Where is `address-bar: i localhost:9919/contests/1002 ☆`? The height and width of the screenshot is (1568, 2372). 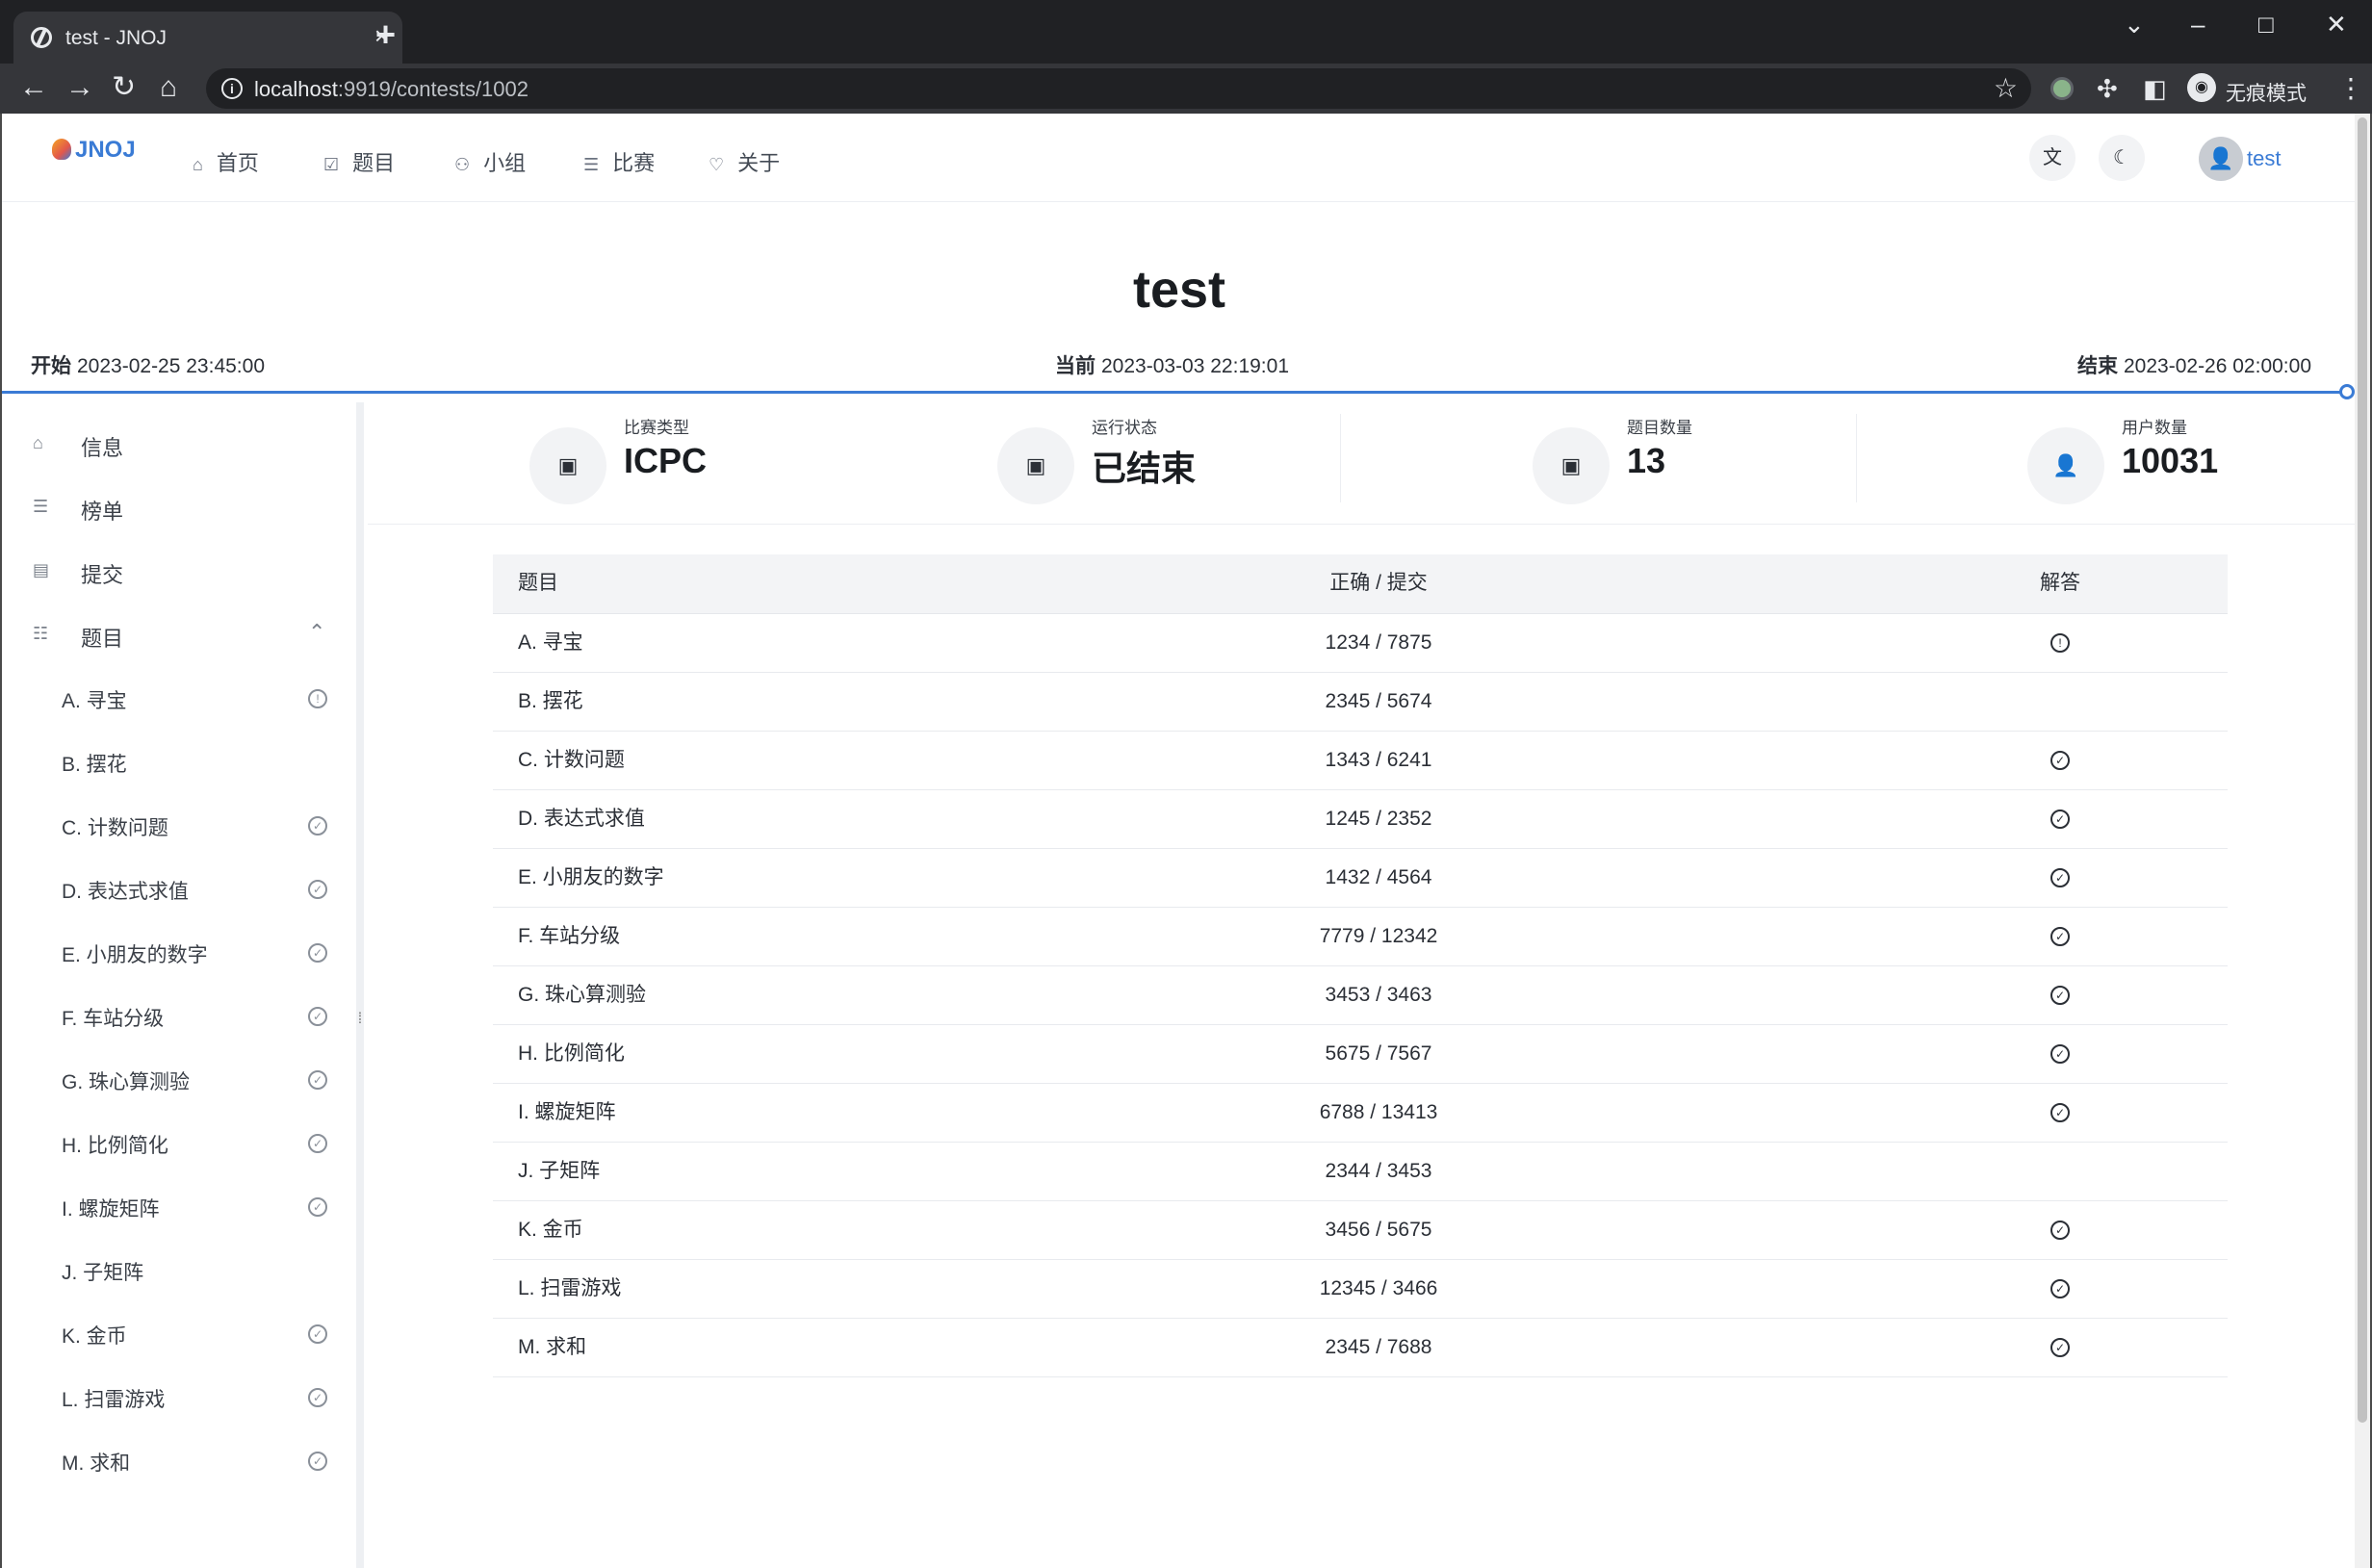 address-bar: i localhost:9919/contests/1002 ☆ is located at coordinates (1118, 88).